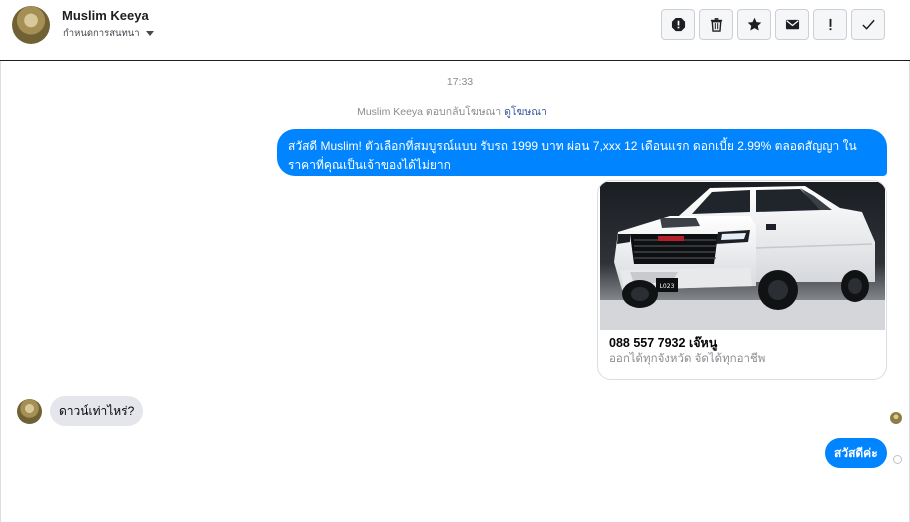 The image size is (910, 522). Describe the element at coordinates (101, 33) in the screenshot. I see `label-dropdown-text: กำหนดการสนทนา` at that location.